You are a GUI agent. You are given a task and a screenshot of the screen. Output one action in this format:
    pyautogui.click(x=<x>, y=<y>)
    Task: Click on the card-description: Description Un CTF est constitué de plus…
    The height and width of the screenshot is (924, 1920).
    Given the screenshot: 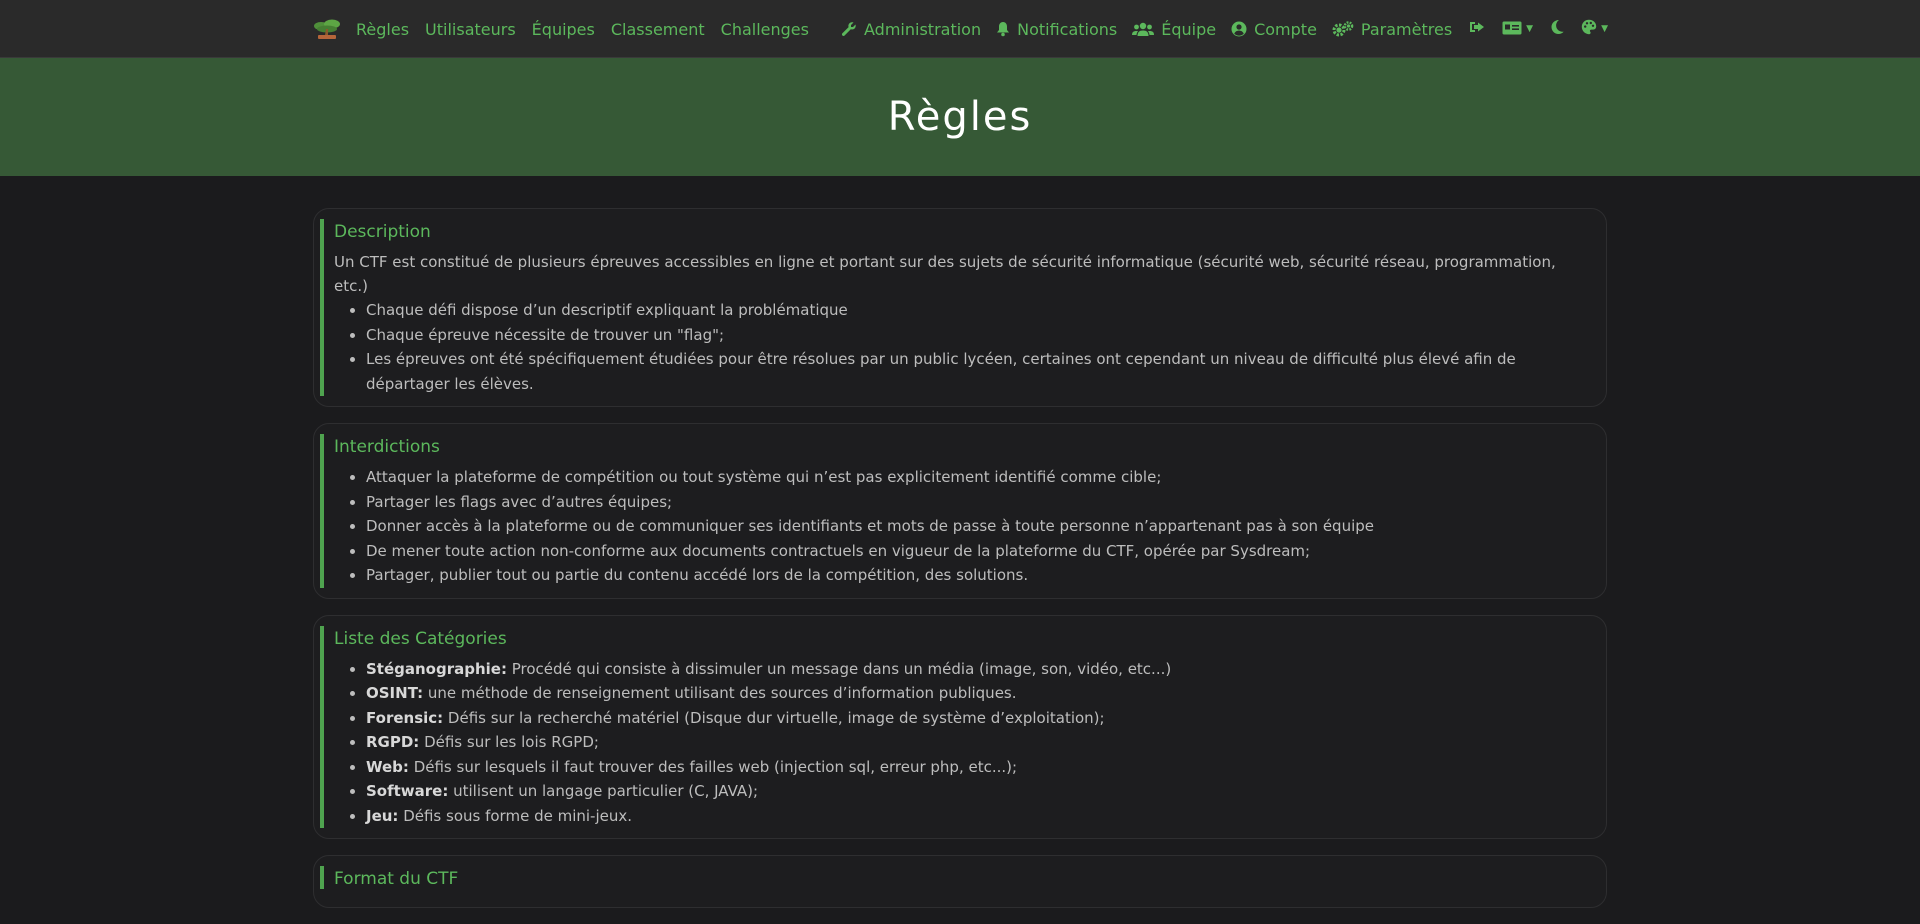 What is the action you would take?
    pyautogui.click(x=960, y=307)
    